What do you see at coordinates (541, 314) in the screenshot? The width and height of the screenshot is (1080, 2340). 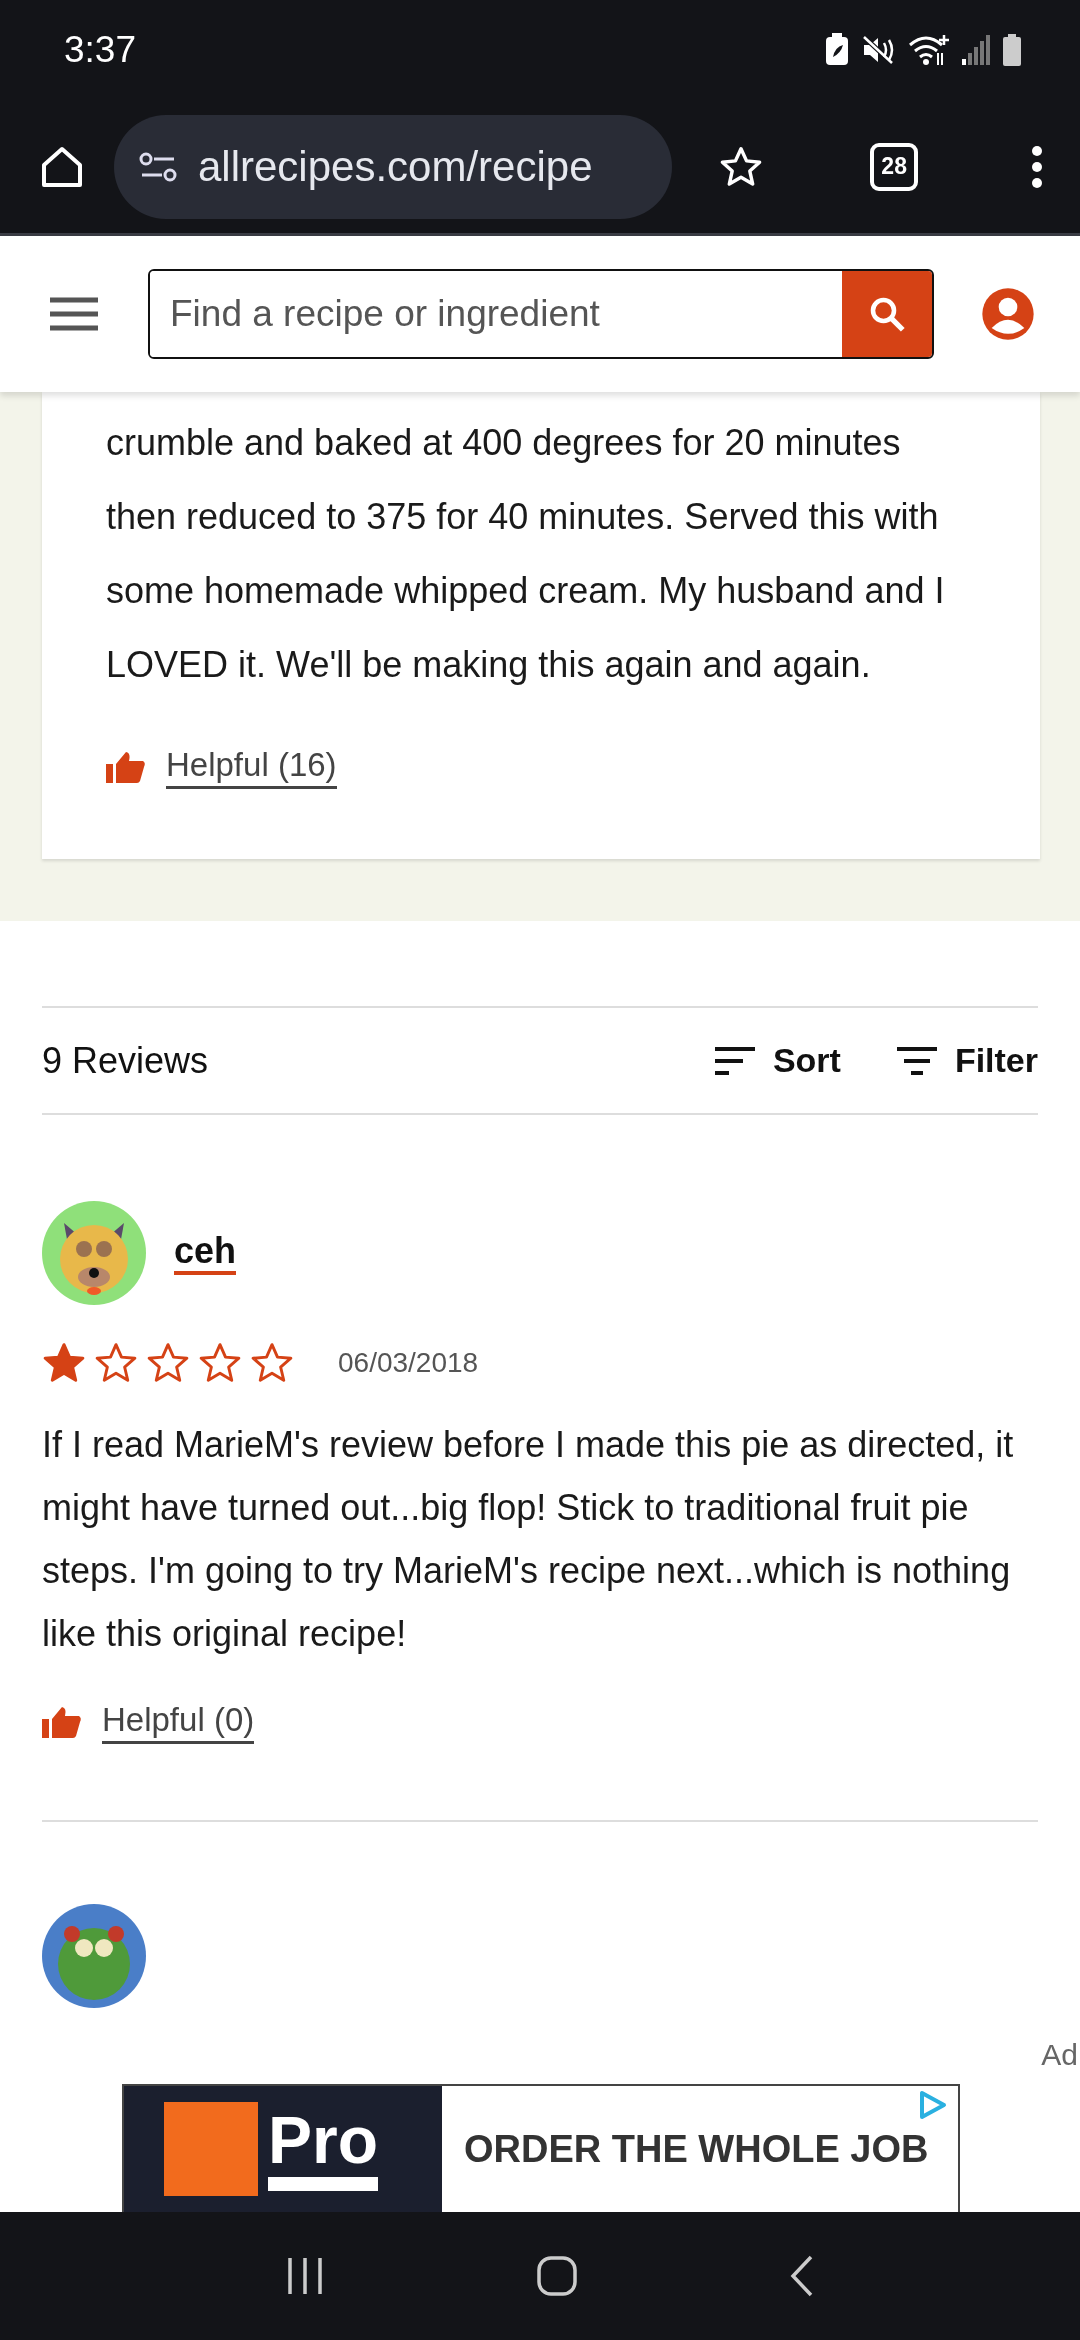 I see `search-field: Find a recipe or ingredient` at bounding box center [541, 314].